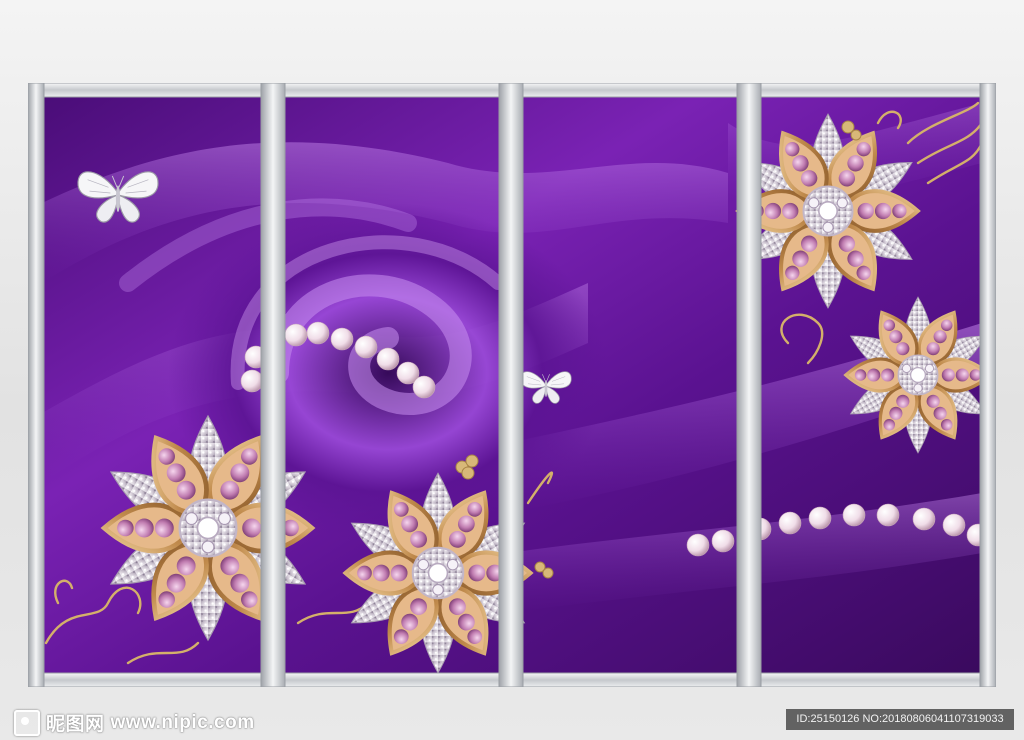  I want to click on nipic-watermark: 昵图网 www.nipic.com, so click(134, 722).